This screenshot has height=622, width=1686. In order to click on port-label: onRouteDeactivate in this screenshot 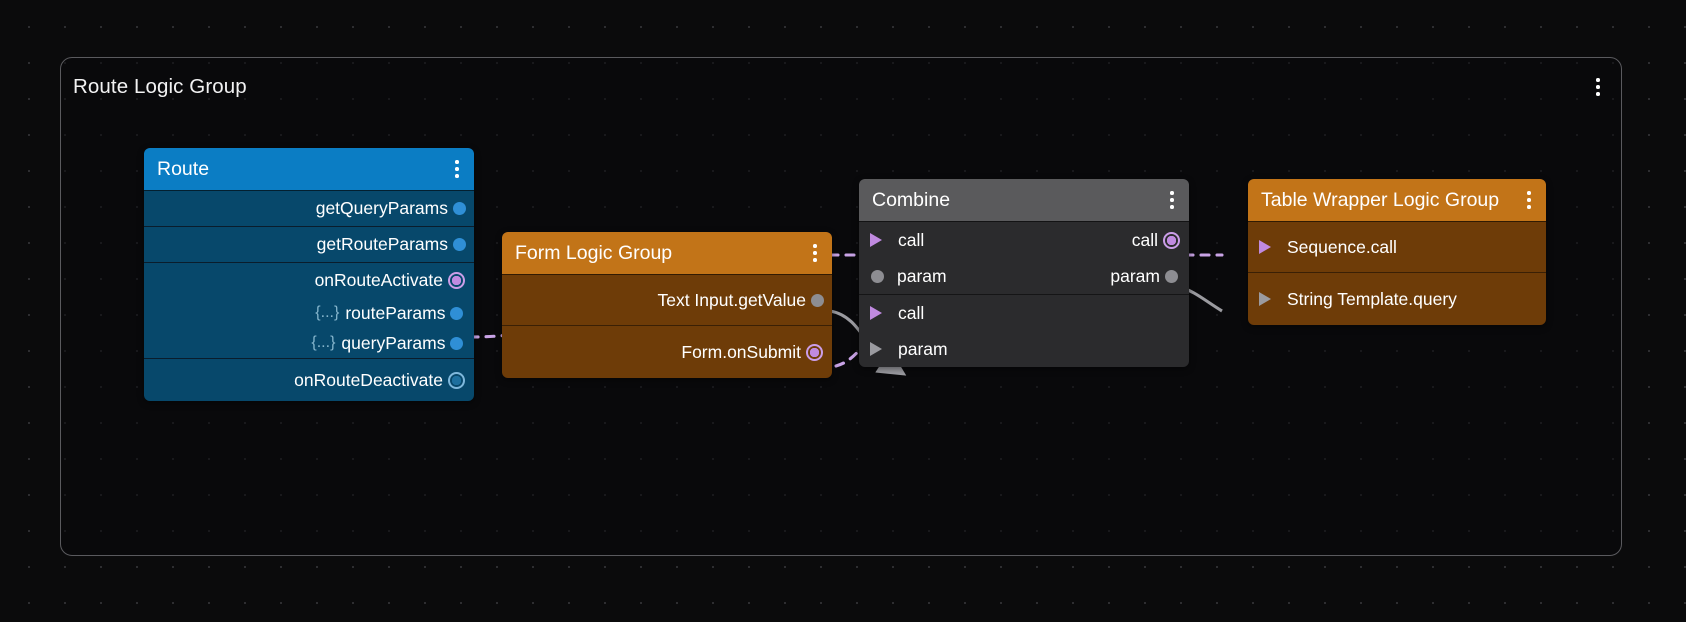, I will do `click(368, 379)`.